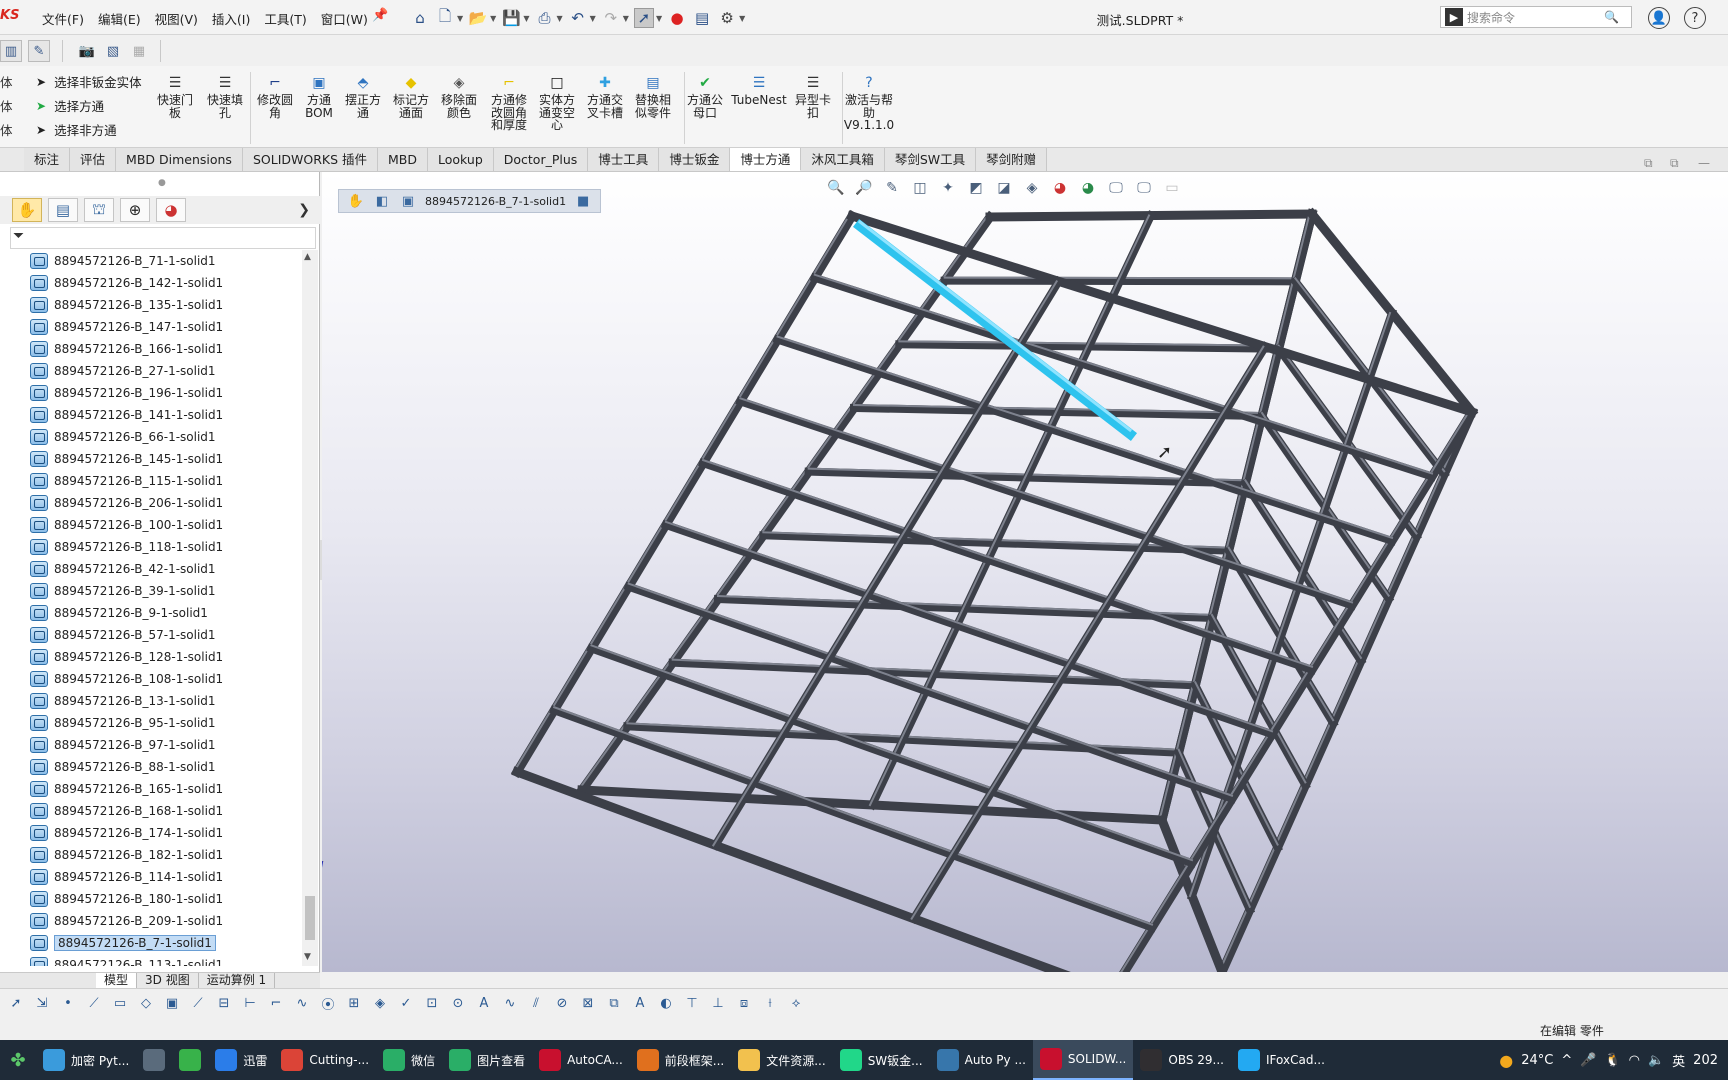 This screenshot has height=1080, width=1728. I want to click on undo-icon: ↶, so click(578, 18).